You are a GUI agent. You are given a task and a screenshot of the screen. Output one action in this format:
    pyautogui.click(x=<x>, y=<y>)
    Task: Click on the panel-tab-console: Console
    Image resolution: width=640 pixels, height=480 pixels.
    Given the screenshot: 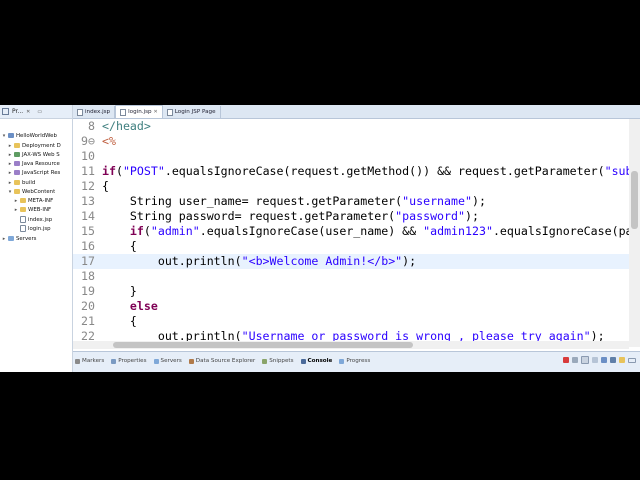 What is the action you would take?
    pyautogui.click(x=316, y=361)
    